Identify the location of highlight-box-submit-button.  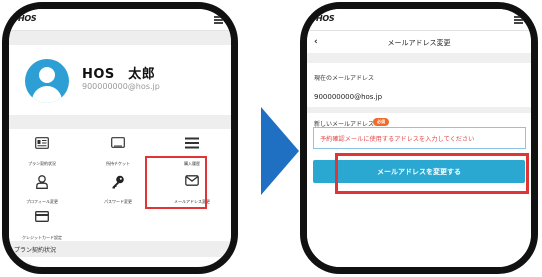
(432, 173).